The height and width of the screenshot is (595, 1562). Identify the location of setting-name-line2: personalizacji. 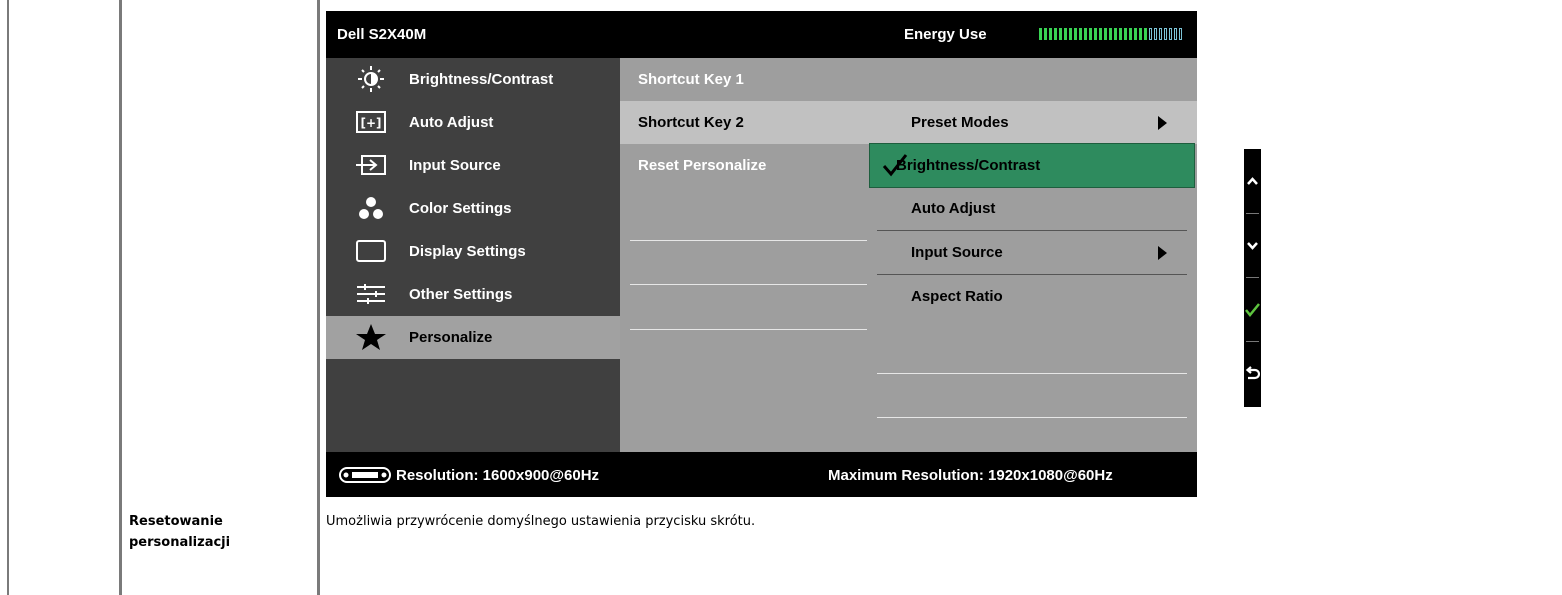
(180, 542).